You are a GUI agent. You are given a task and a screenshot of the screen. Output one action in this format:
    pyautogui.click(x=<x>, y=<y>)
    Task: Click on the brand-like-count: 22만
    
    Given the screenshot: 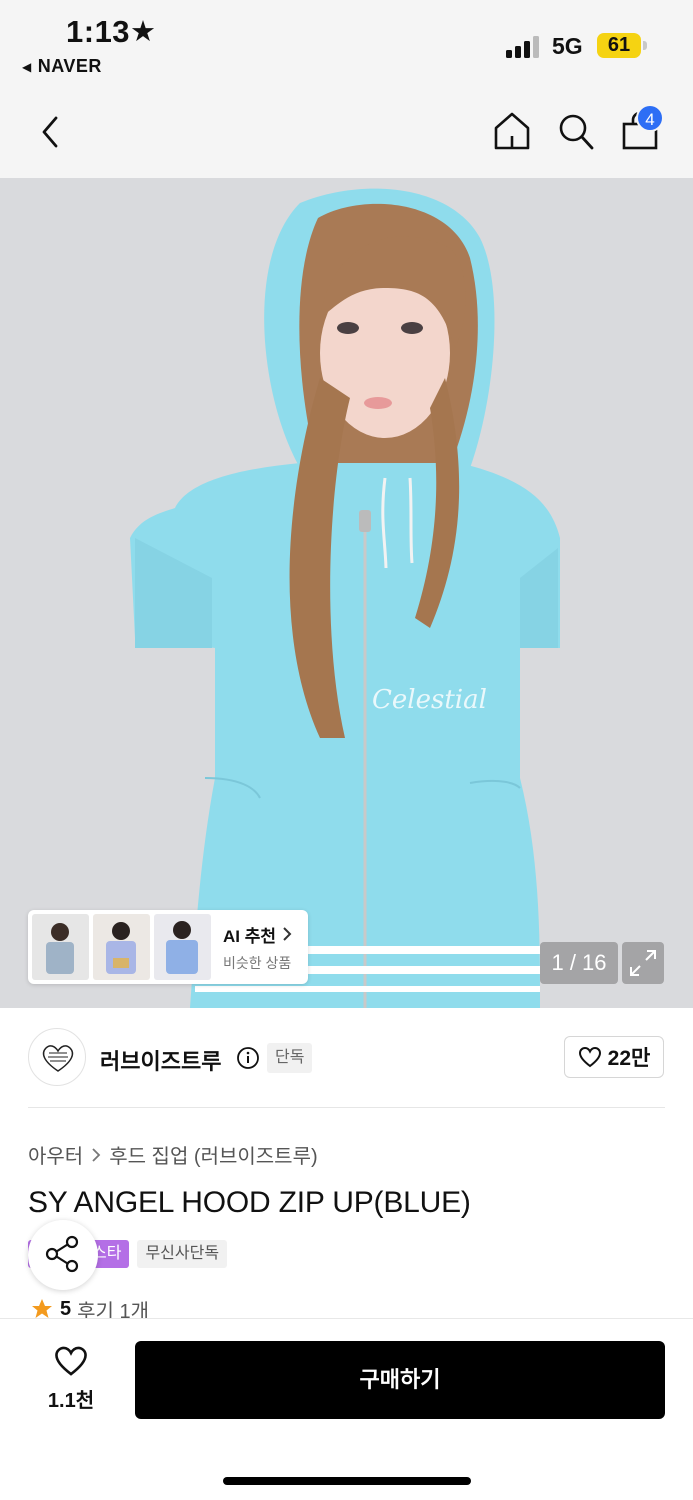 What is the action you would take?
    pyautogui.click(x=629, y=1058)
    